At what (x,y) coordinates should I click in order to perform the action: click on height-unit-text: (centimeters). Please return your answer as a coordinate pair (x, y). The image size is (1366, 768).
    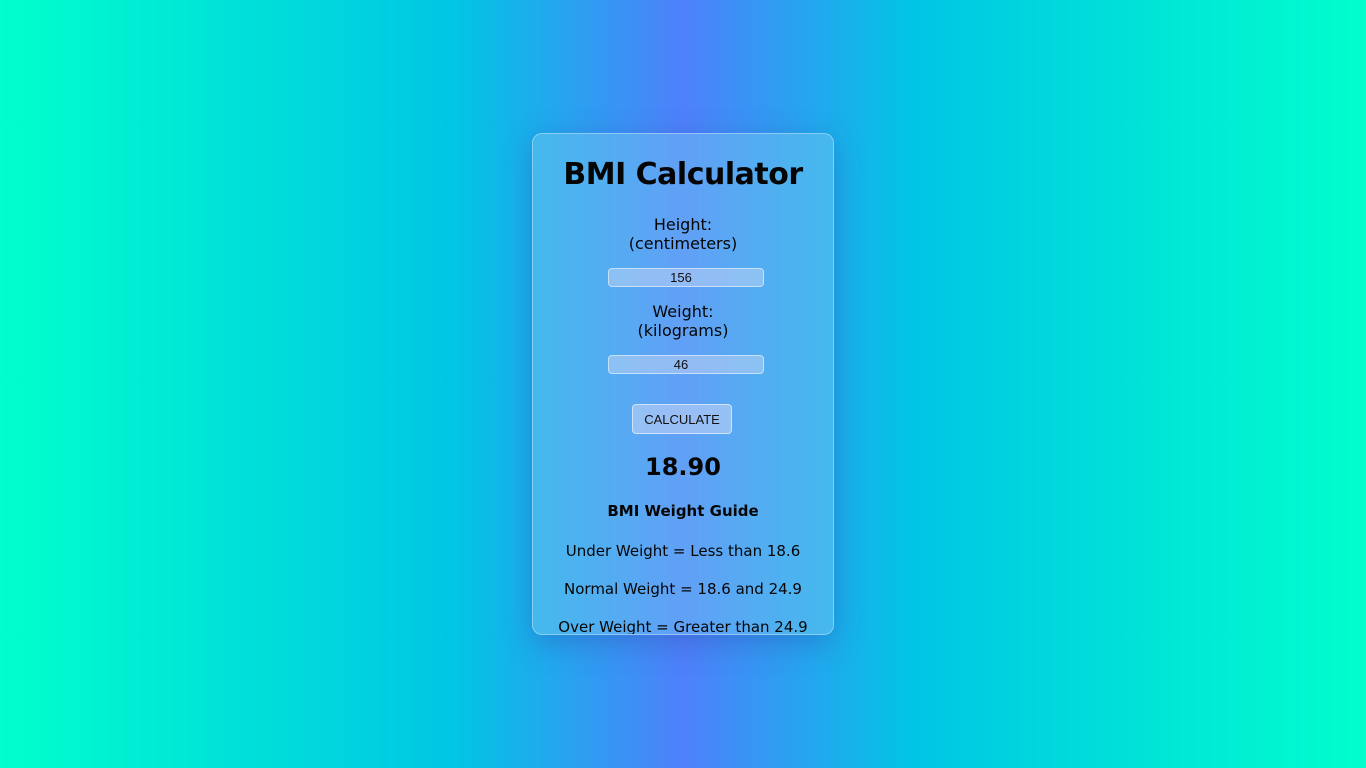
    Looking at the image, I should click on (683, 243).